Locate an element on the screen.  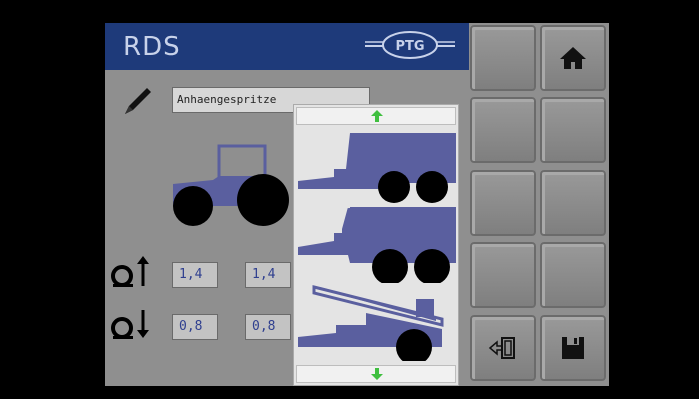
trailer-option-tank is located at coordinates (376, 245).